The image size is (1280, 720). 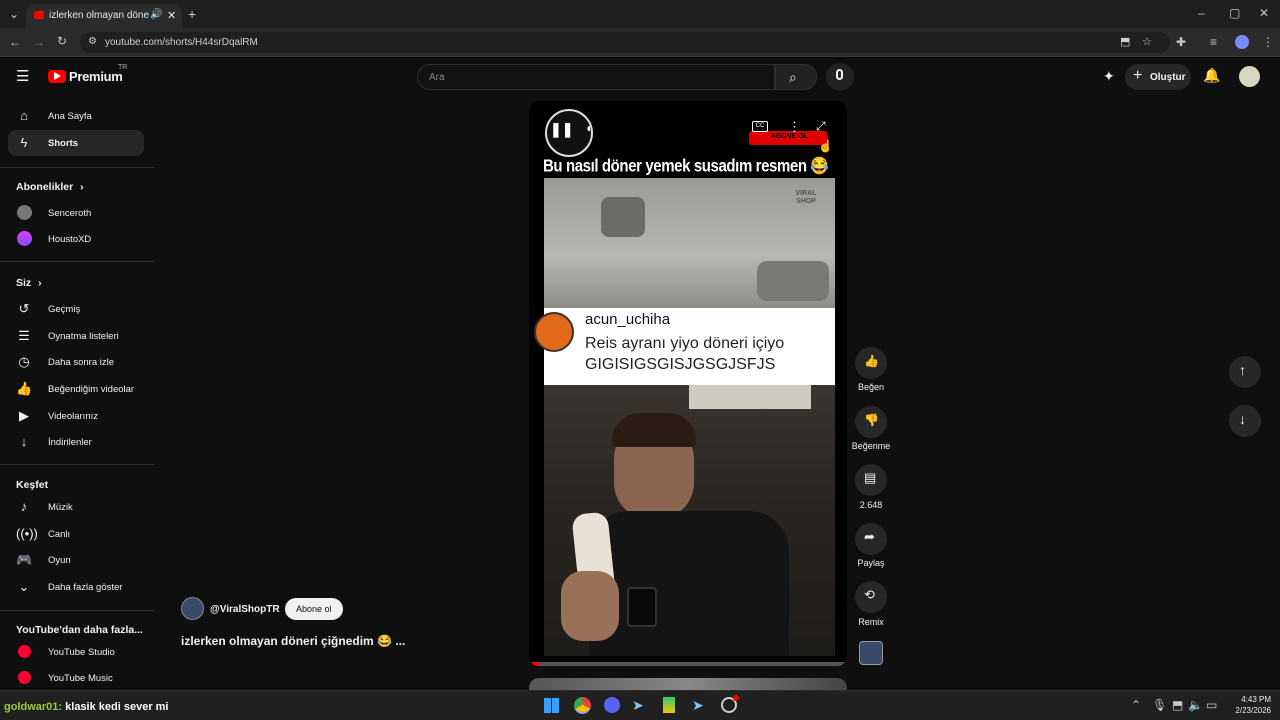 I want to click on system-time: 4:43 PM, so click(x=1254, y=699).